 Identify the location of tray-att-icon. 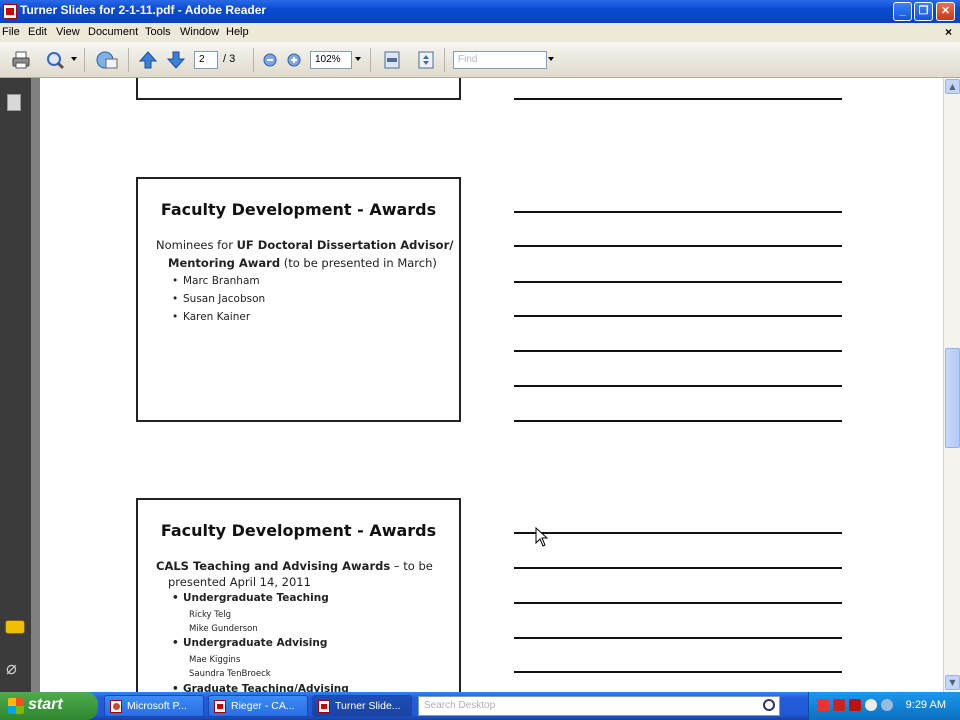
(839, 705).